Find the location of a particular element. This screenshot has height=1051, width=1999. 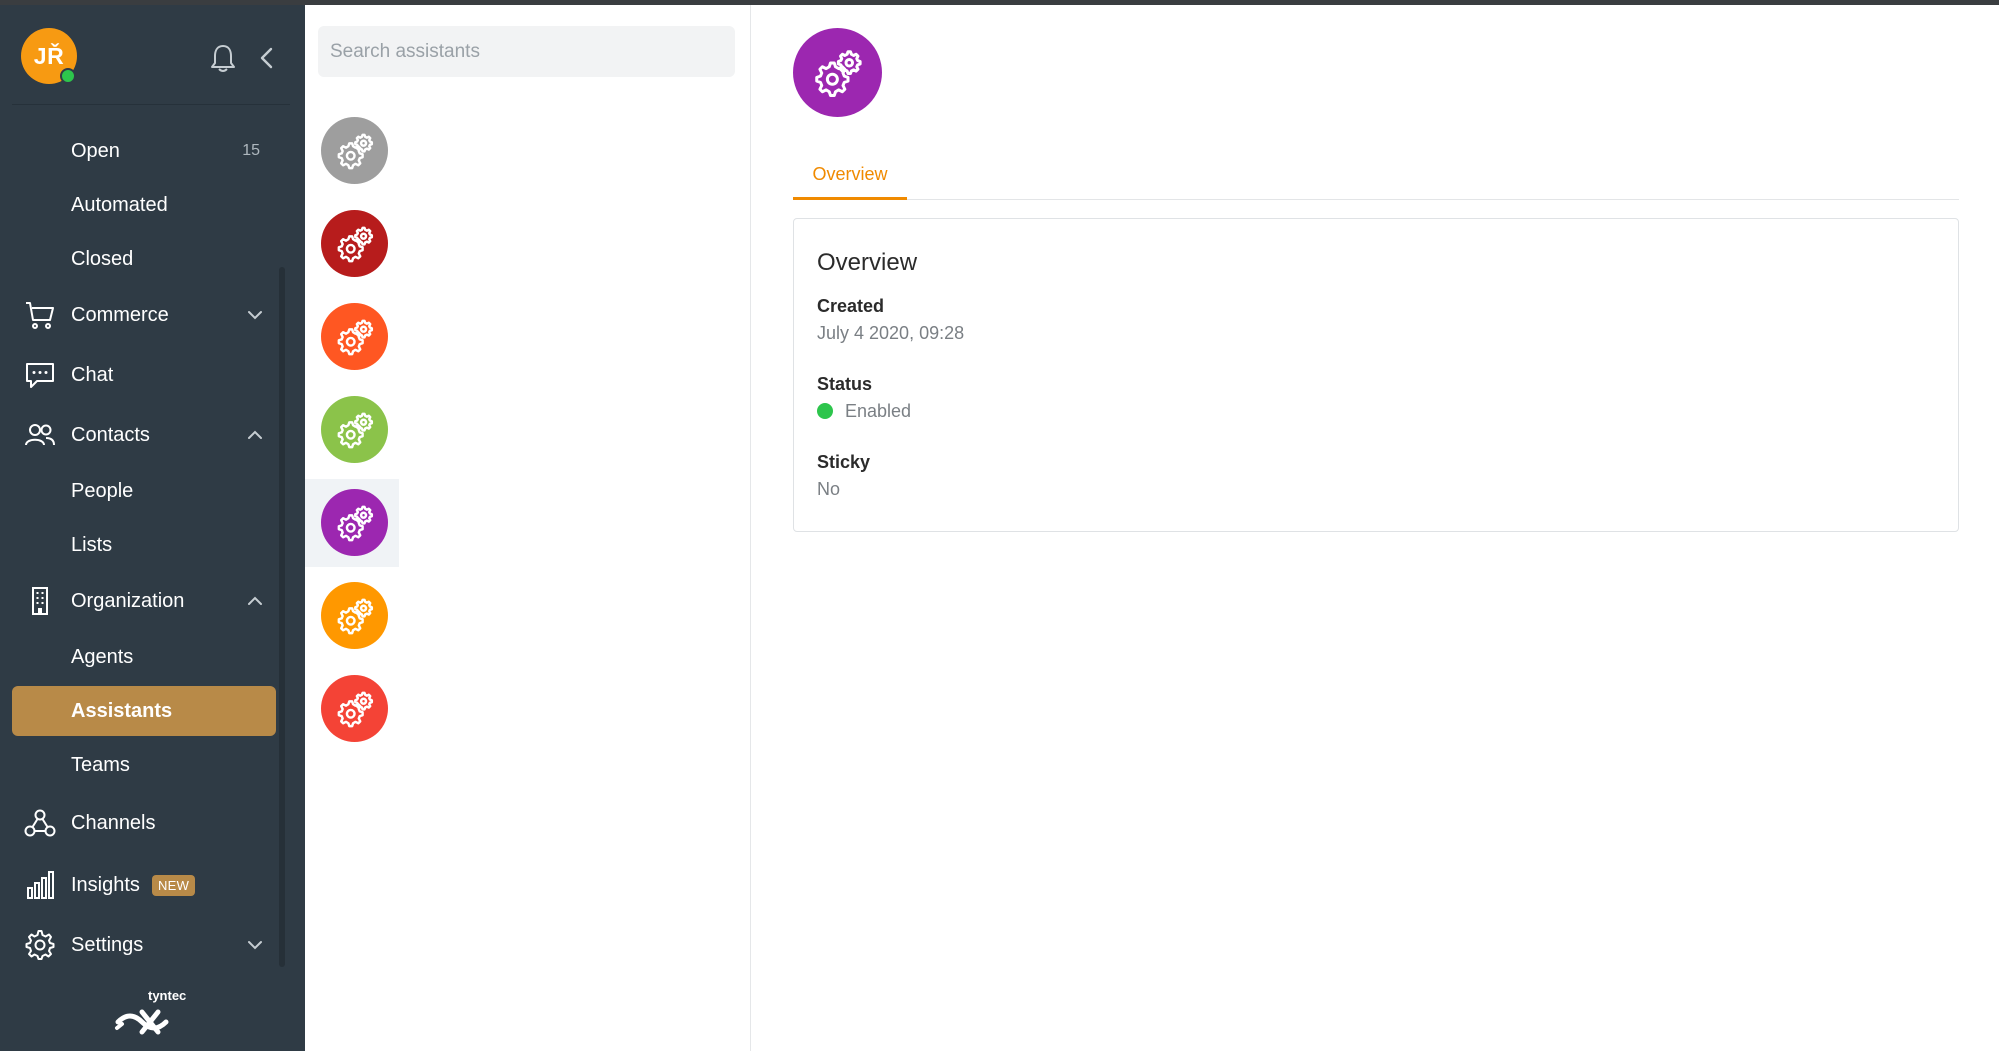

channels-icon is located at coordinates (40, 823).